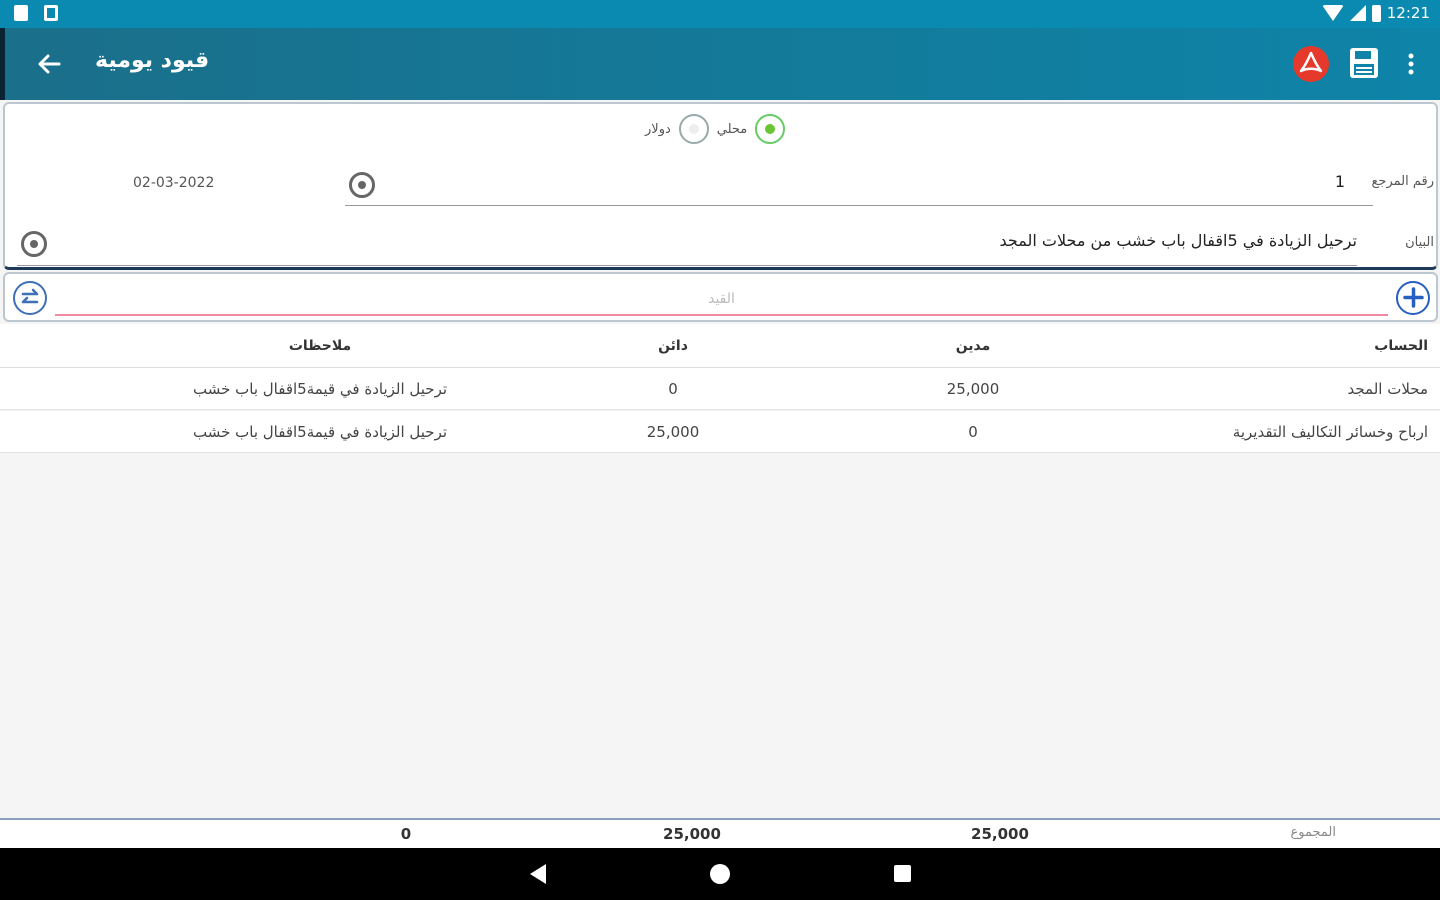 The height and width of the screenshot is (900, 1440). What do you see at coordinates (720, 14) in the screenshot?
I see `status-bar: 12:21` at bounding box center [720, 14].